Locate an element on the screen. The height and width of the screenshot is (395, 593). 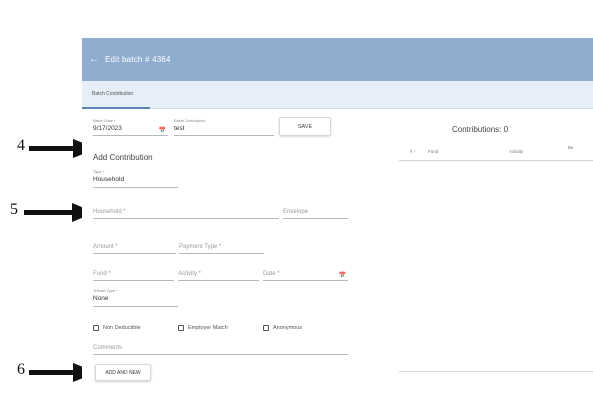
save-button: SAVE is located at coordinates (305, 126).